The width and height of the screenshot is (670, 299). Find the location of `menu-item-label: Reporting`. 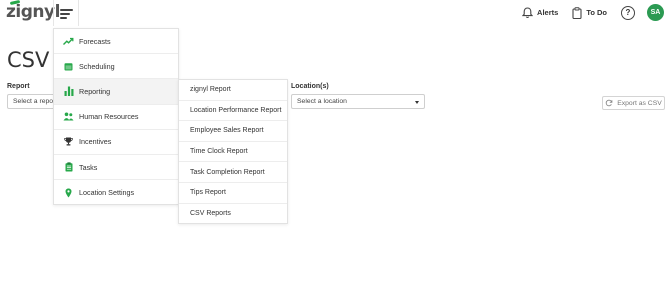

menu-item-label: Reporting is located at coordinates (95, 91).